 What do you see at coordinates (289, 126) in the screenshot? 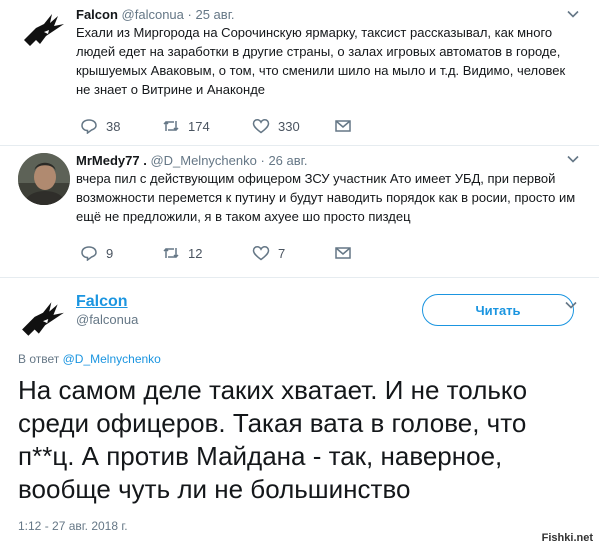
I see `like-count: 330` at bounding box center [289, 126].